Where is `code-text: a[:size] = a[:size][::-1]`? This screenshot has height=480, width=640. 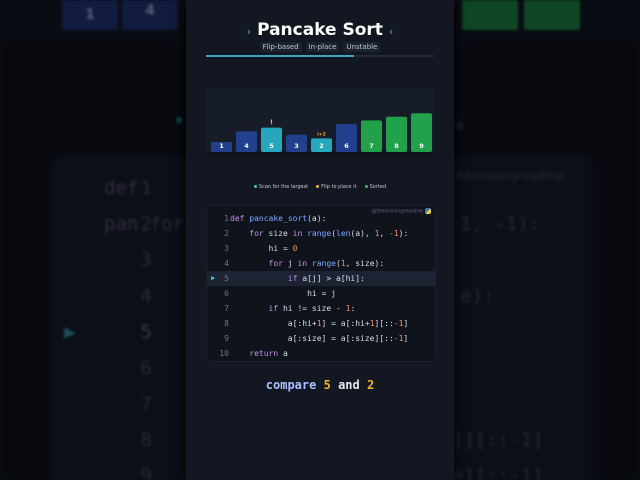
code-text: a[:size] = a[:size][::-1] is located at coordinates (319, 338).